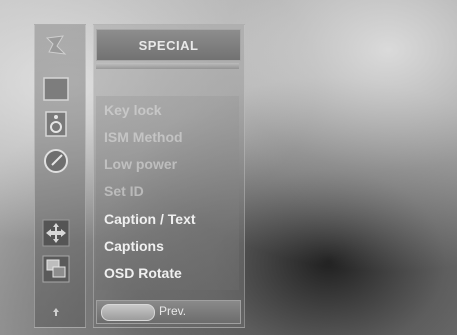 This screenshot has height=335, width=457. I want to click on menu-icon-column, so click(60, 176).